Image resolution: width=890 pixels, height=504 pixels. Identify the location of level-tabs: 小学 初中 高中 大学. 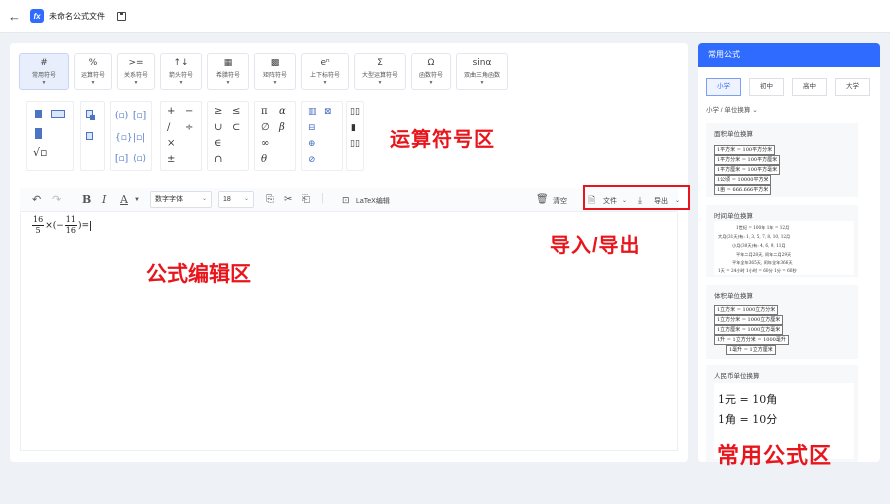
(792, 87).